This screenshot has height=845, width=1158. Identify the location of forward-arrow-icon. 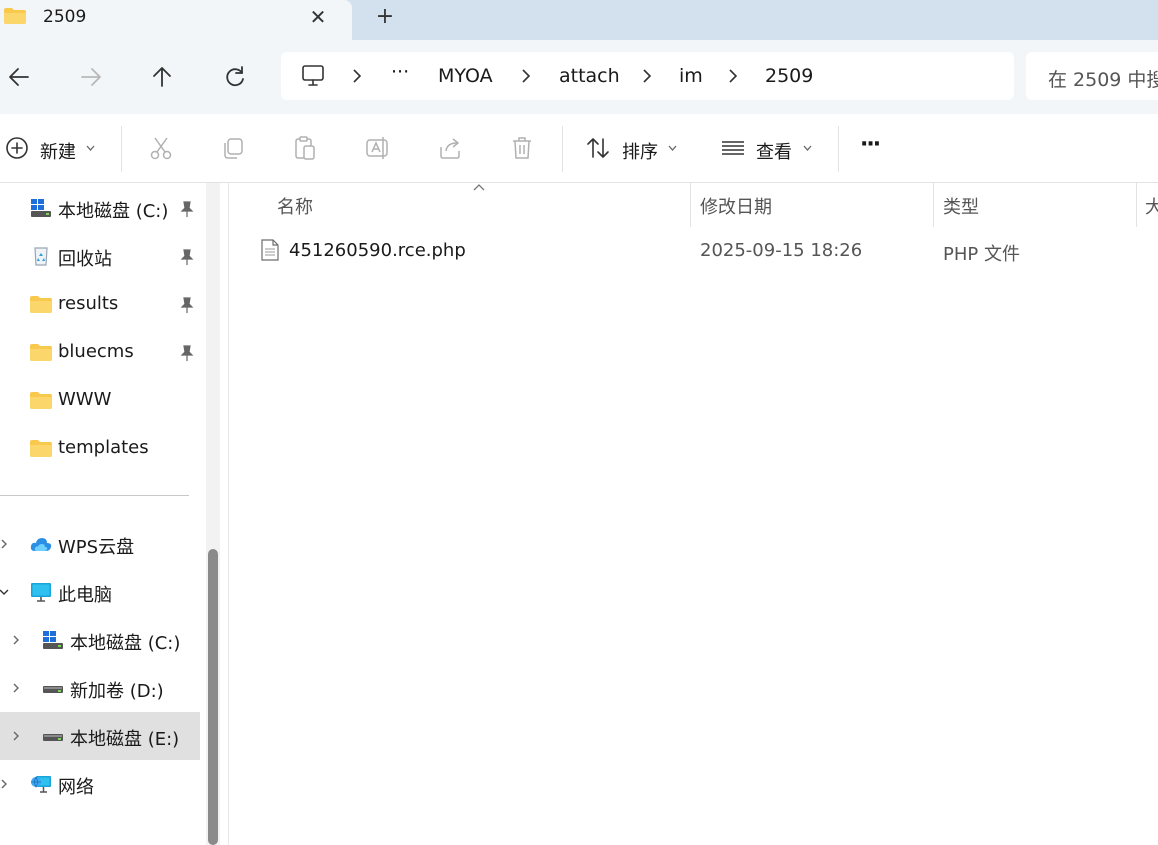
(91, 77).